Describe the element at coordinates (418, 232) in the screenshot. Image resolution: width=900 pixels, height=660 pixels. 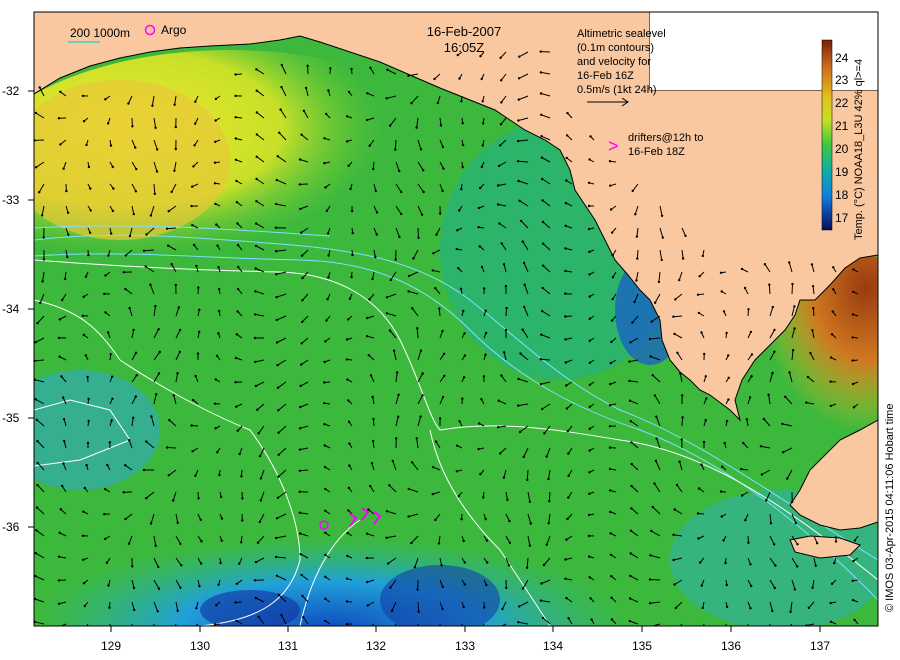
I see `velocity-arrow` at that location.